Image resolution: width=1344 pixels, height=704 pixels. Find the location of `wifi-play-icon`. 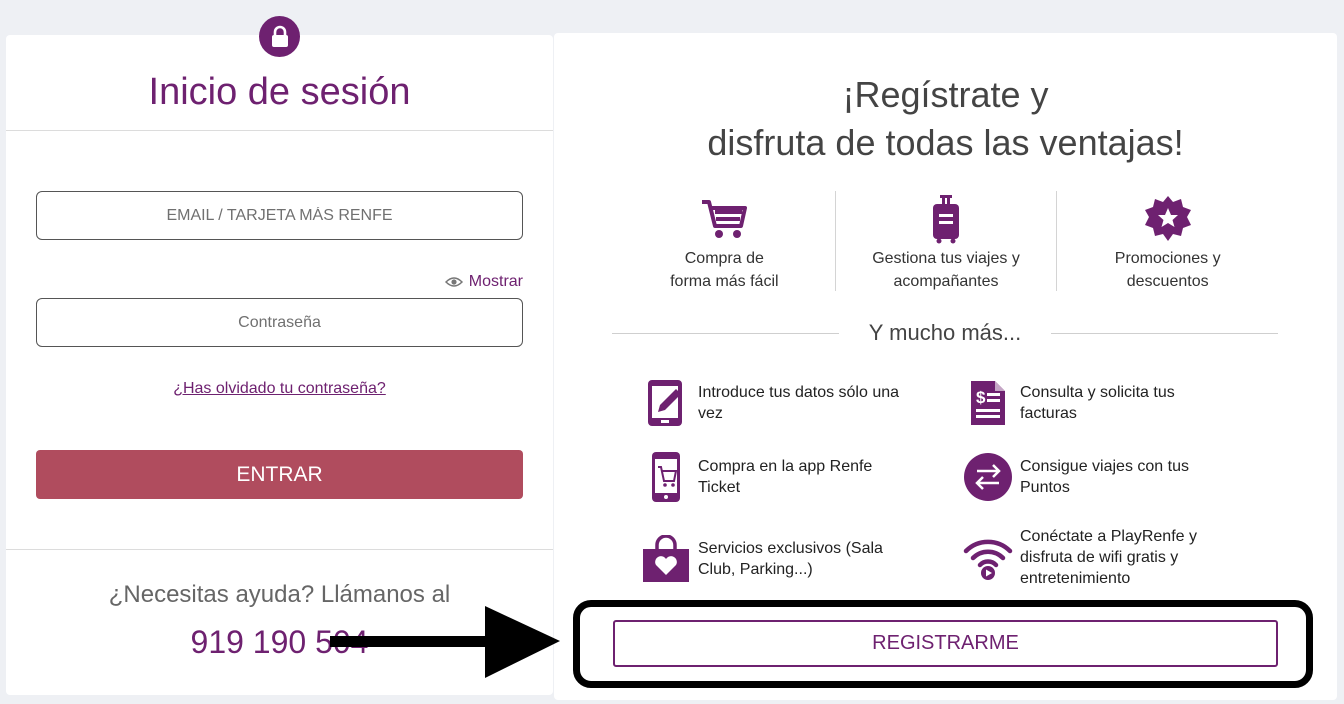

wifi-play-icon is located at coordinates (988, 558).